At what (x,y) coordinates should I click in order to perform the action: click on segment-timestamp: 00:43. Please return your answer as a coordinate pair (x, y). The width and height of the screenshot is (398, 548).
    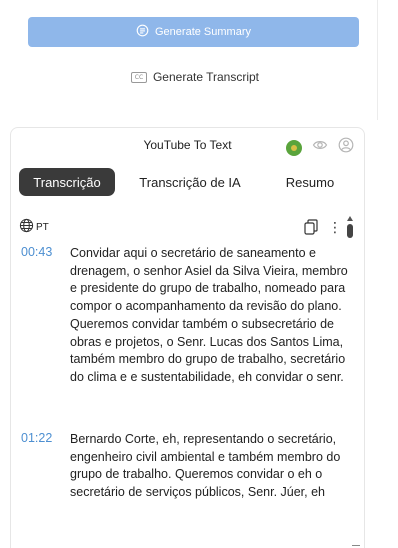
    Looking at the image, I should click on (36, 252).